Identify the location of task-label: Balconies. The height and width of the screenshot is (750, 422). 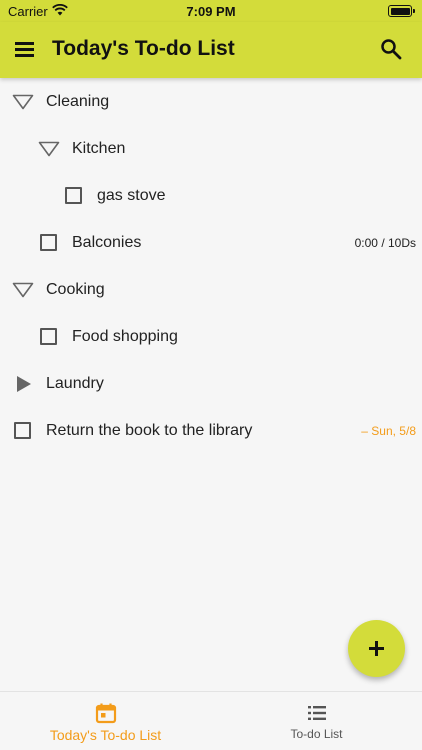
(107, 242).